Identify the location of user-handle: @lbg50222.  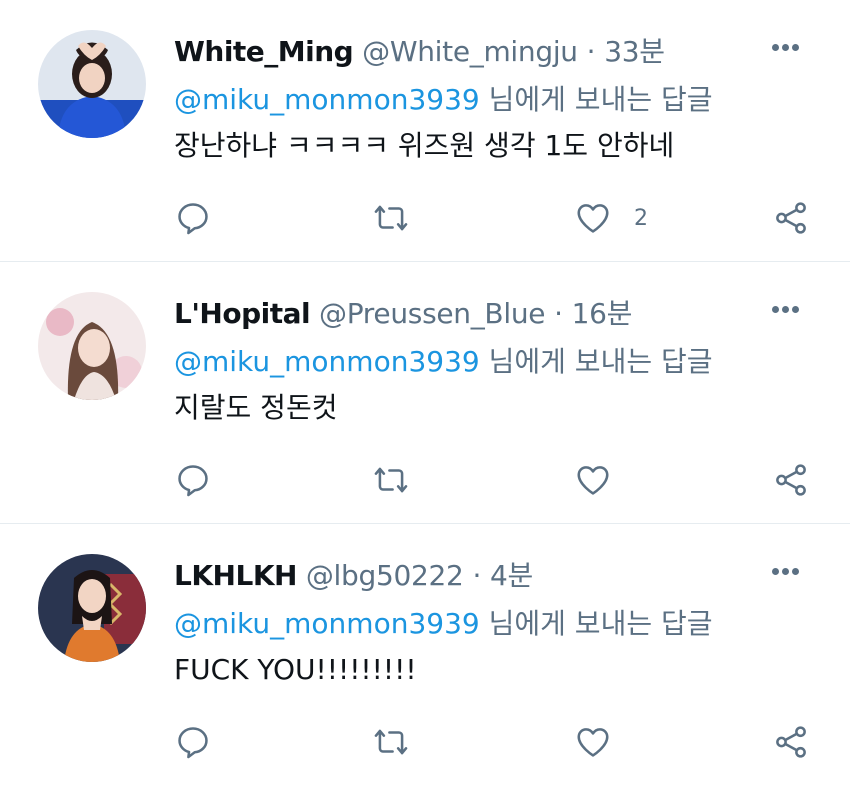
(385, 575).